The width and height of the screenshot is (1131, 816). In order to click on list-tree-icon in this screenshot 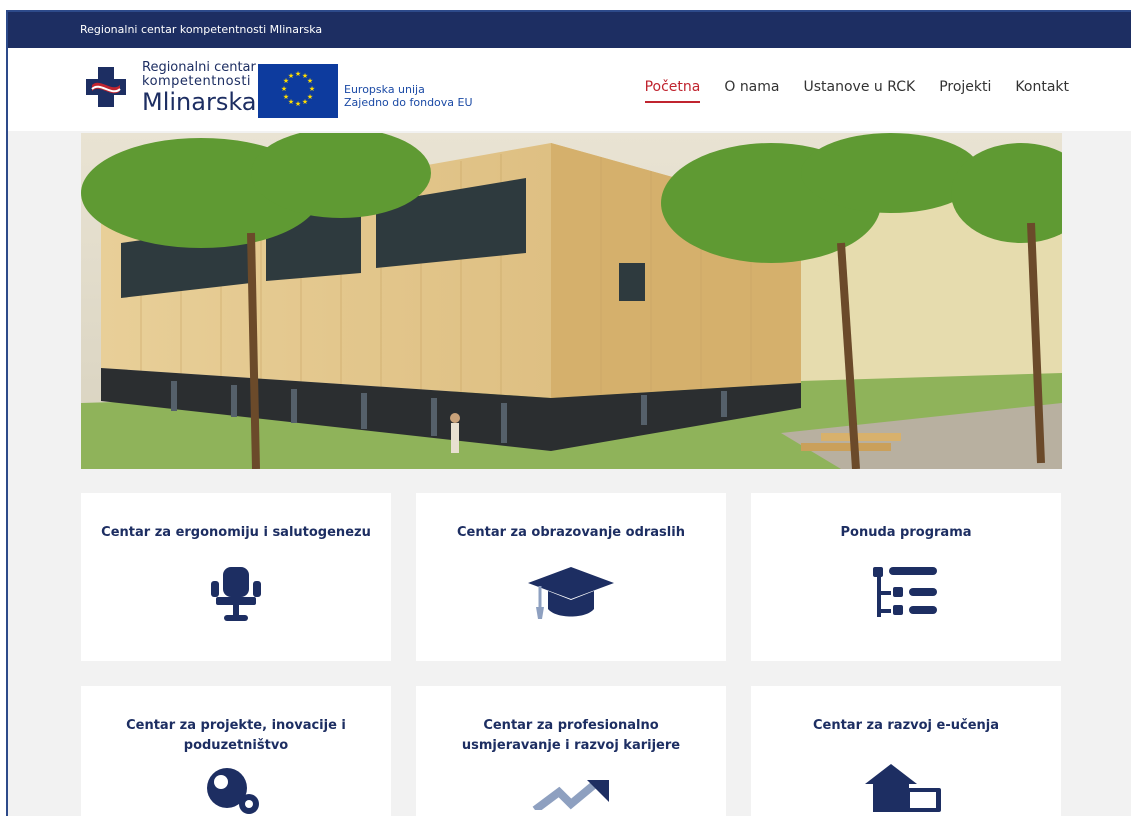, I will do `click(905, 592)`.